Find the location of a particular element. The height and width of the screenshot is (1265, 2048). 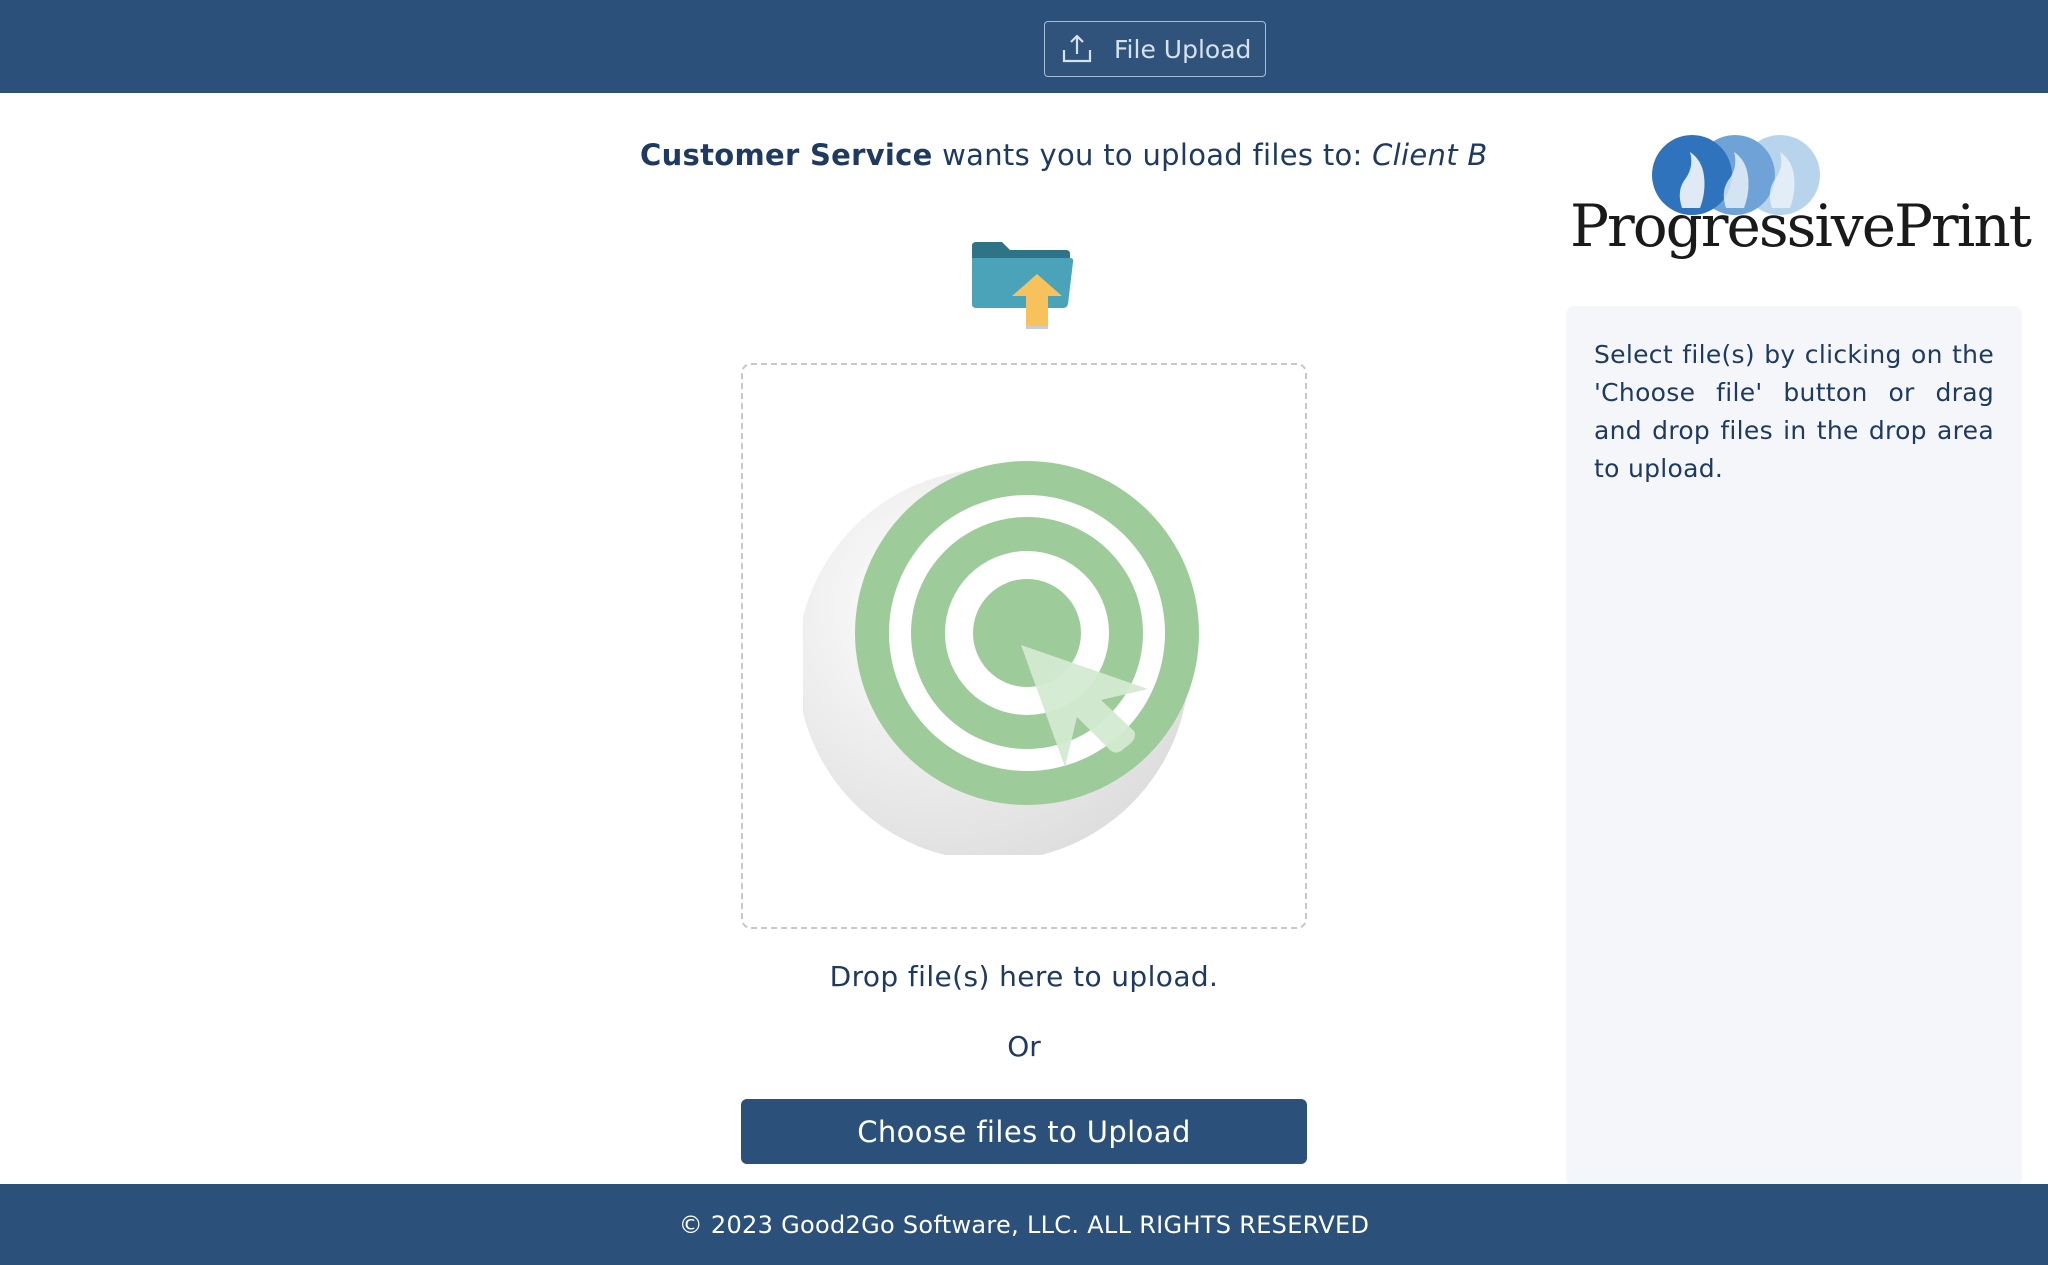

company-logo: ProgressivePrint is located at coordinates (1801, 205).